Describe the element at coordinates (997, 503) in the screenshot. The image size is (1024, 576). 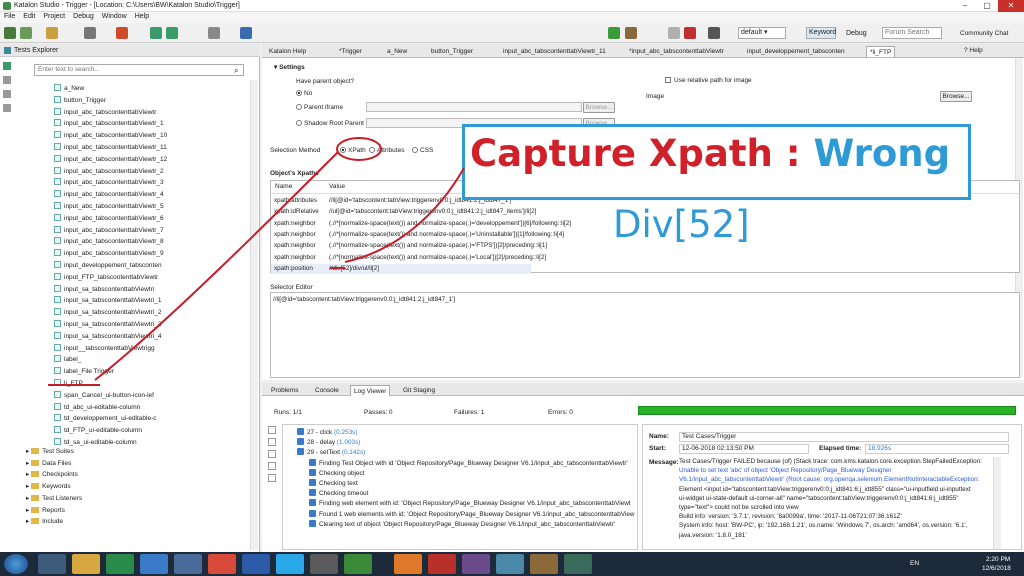
I see `message-scrollbar` at that location.